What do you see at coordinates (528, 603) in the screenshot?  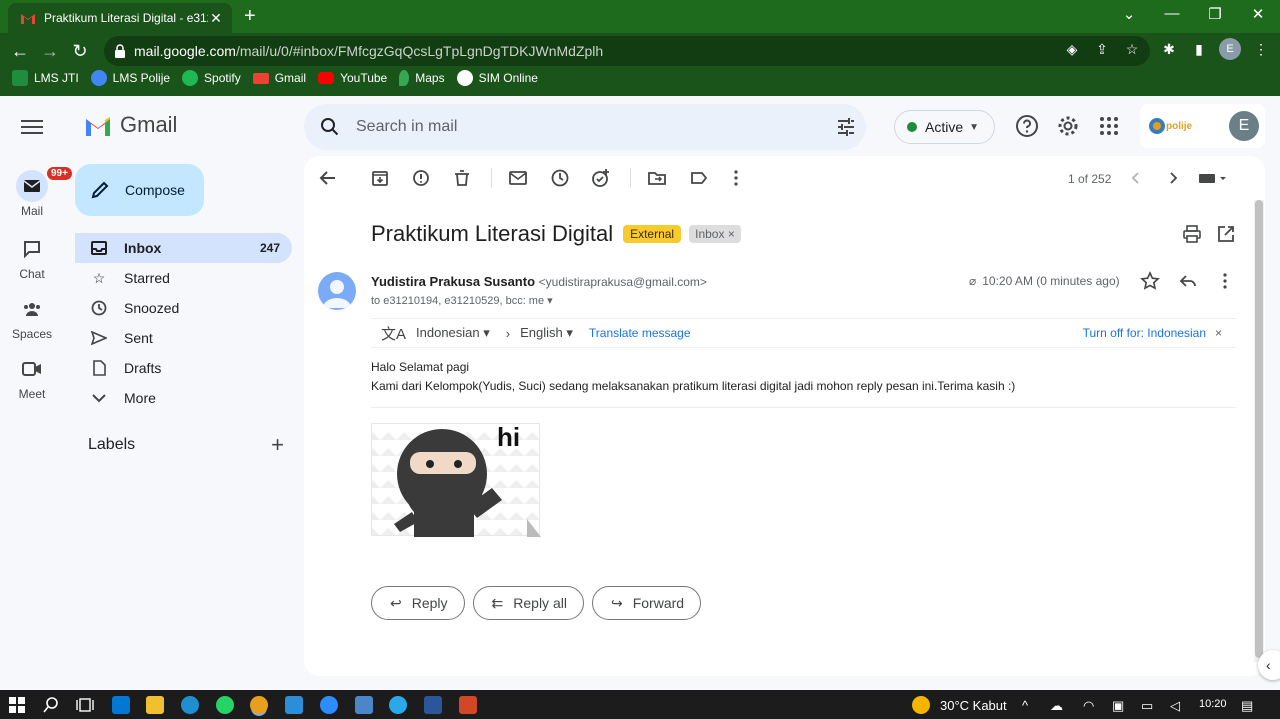 I see `reply-all-button: ⇇ Reply all` at bounding box center [528, 603].